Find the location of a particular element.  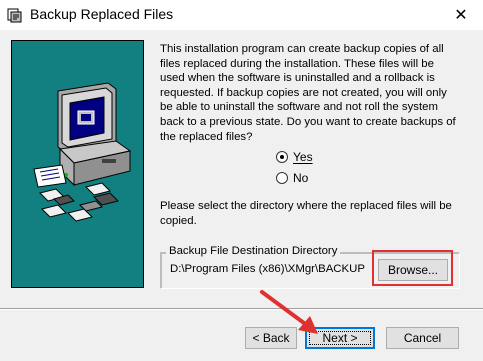

computer-illustration-icon is located at coordinates (82, 152).